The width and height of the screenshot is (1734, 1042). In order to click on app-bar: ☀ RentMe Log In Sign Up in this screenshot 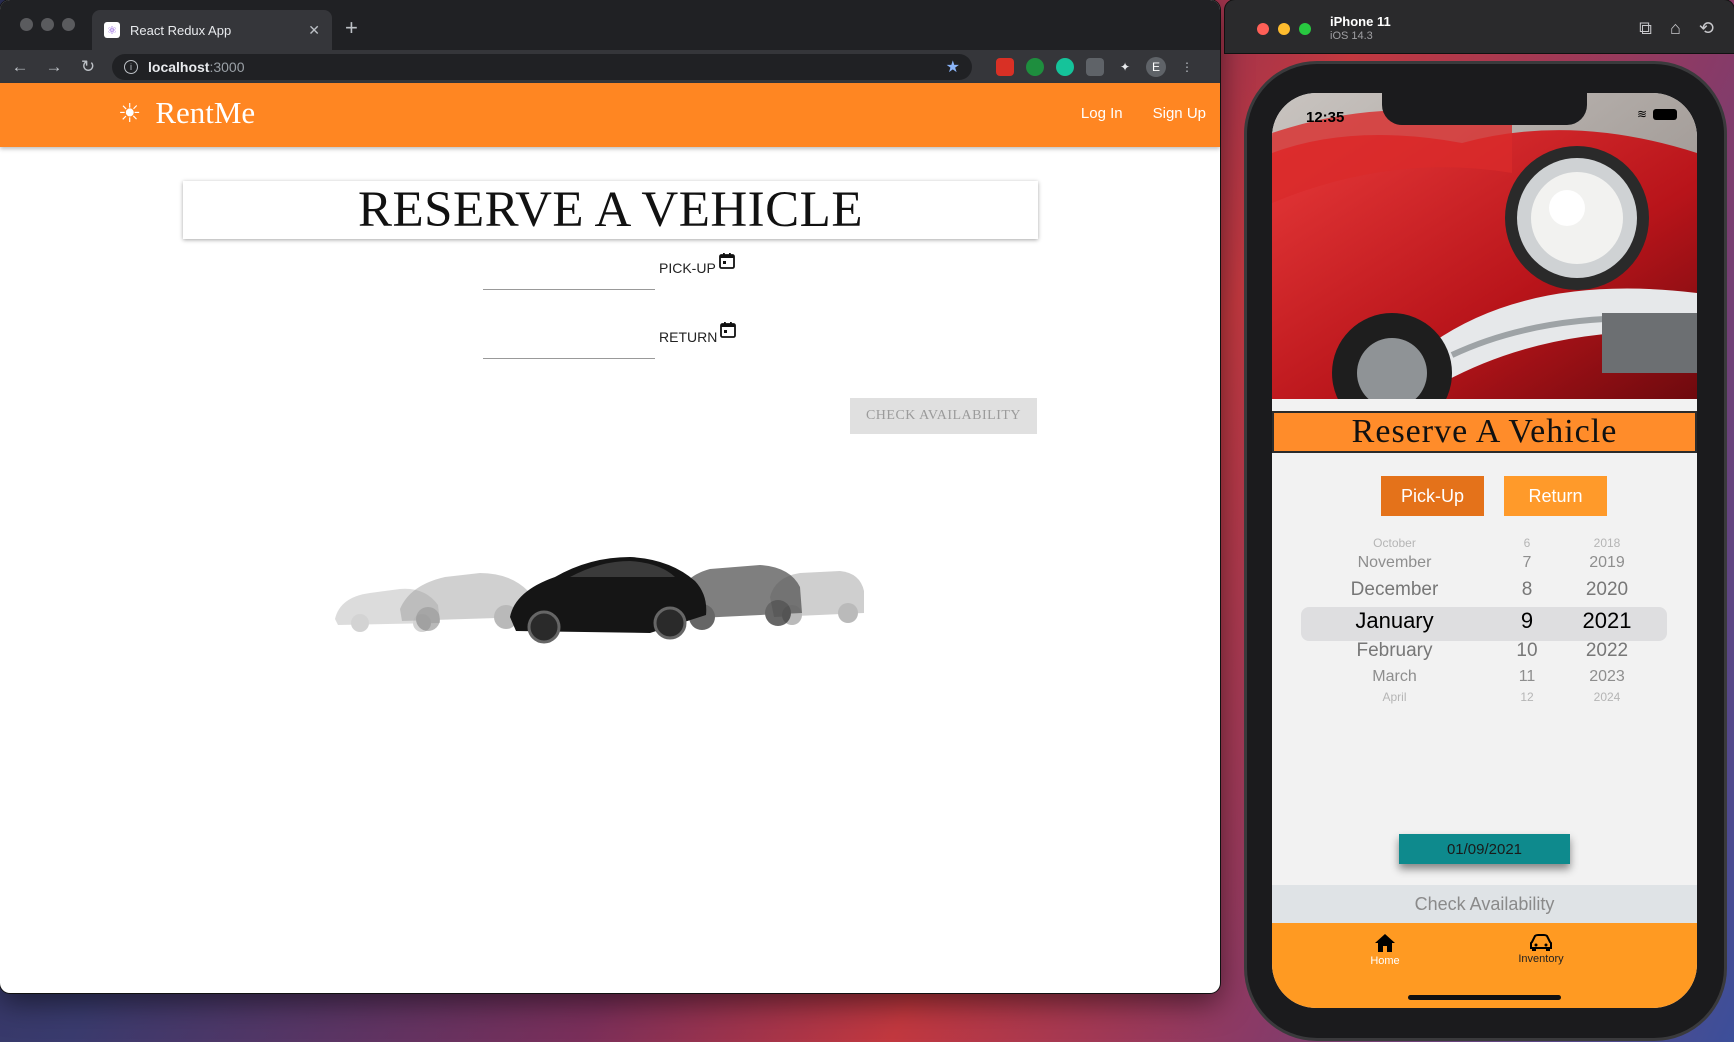, I will do `click(610, 115)`.